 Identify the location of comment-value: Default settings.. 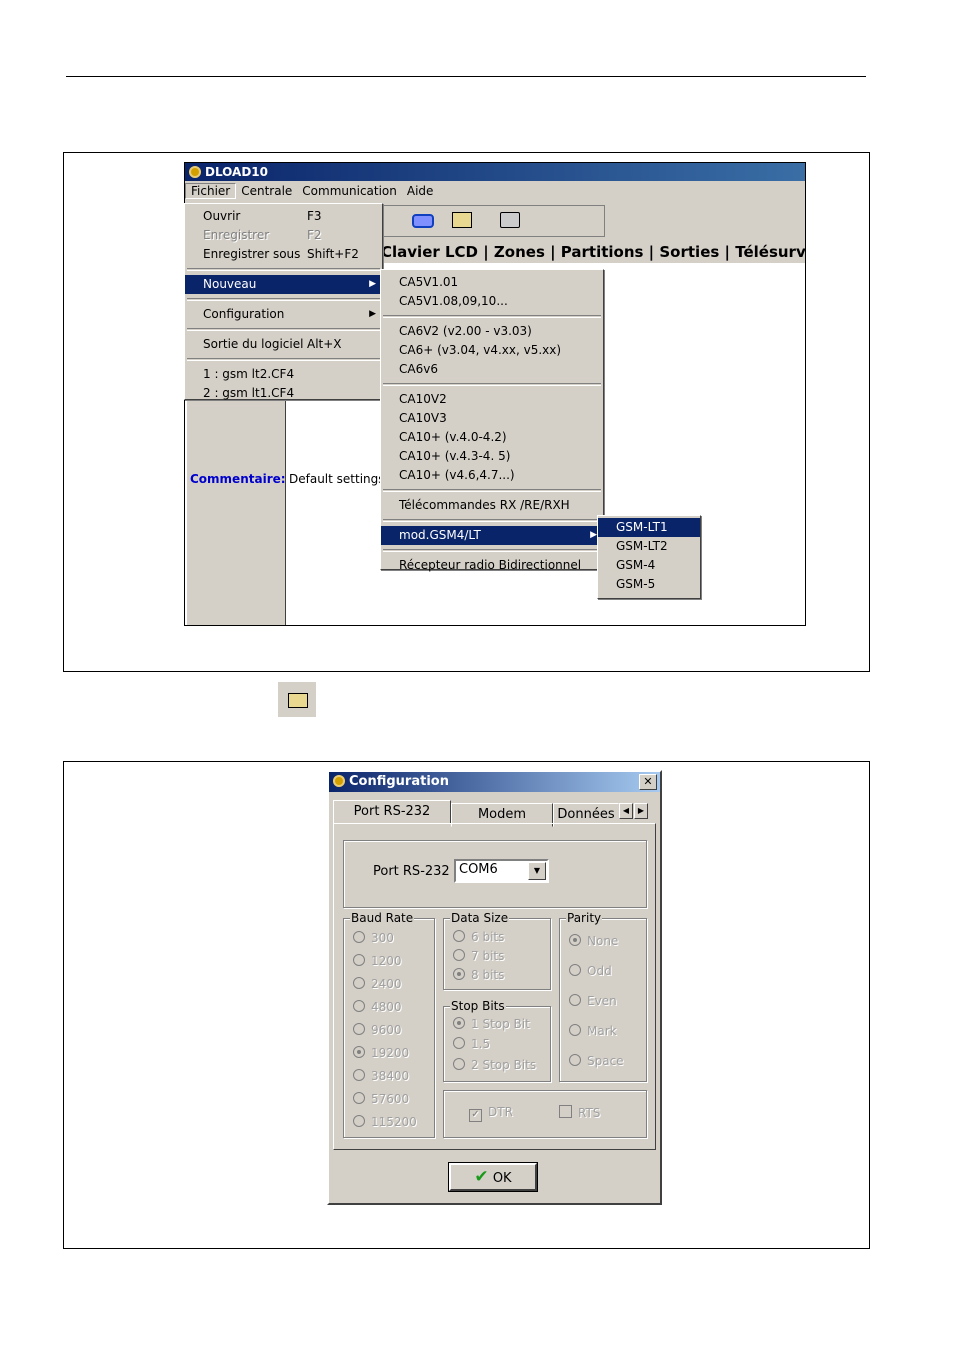
(339, 479).